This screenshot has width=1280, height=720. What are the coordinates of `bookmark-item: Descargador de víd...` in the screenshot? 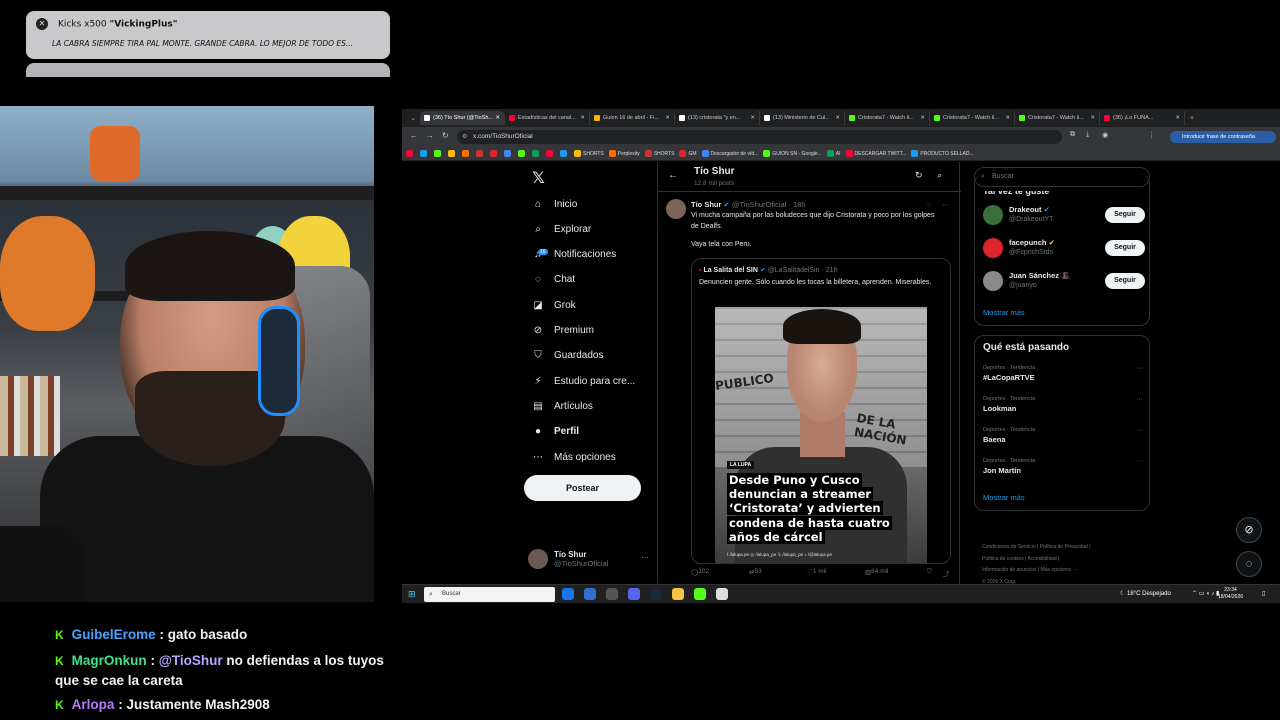 It's located at (729, 153).